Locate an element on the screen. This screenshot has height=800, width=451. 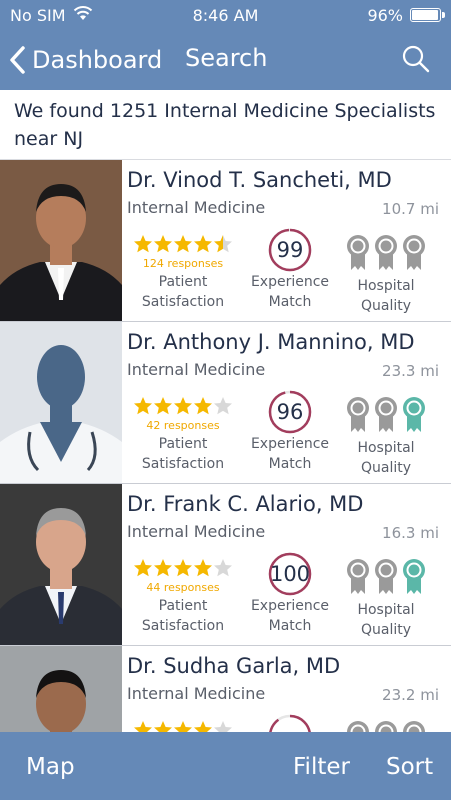
experience-ring: 99 is located at coordinates (290, 250).